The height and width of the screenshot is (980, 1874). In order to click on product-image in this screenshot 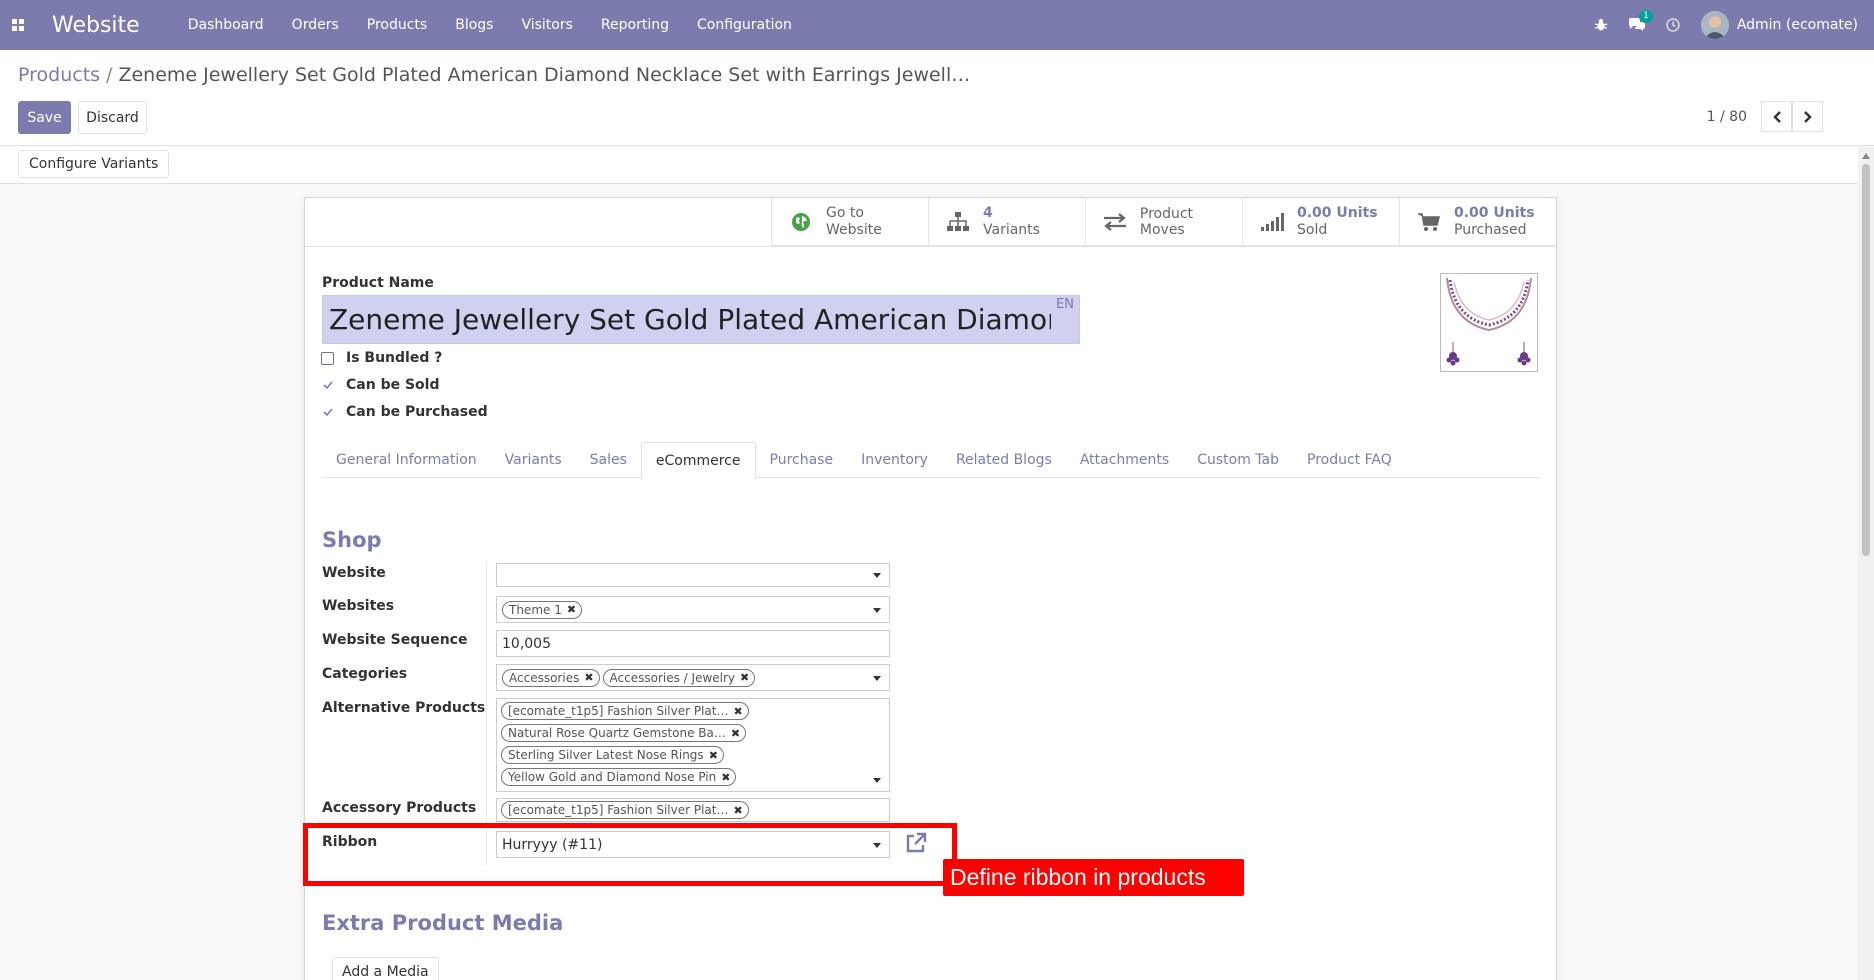, I will do `click(1489, 322)`.